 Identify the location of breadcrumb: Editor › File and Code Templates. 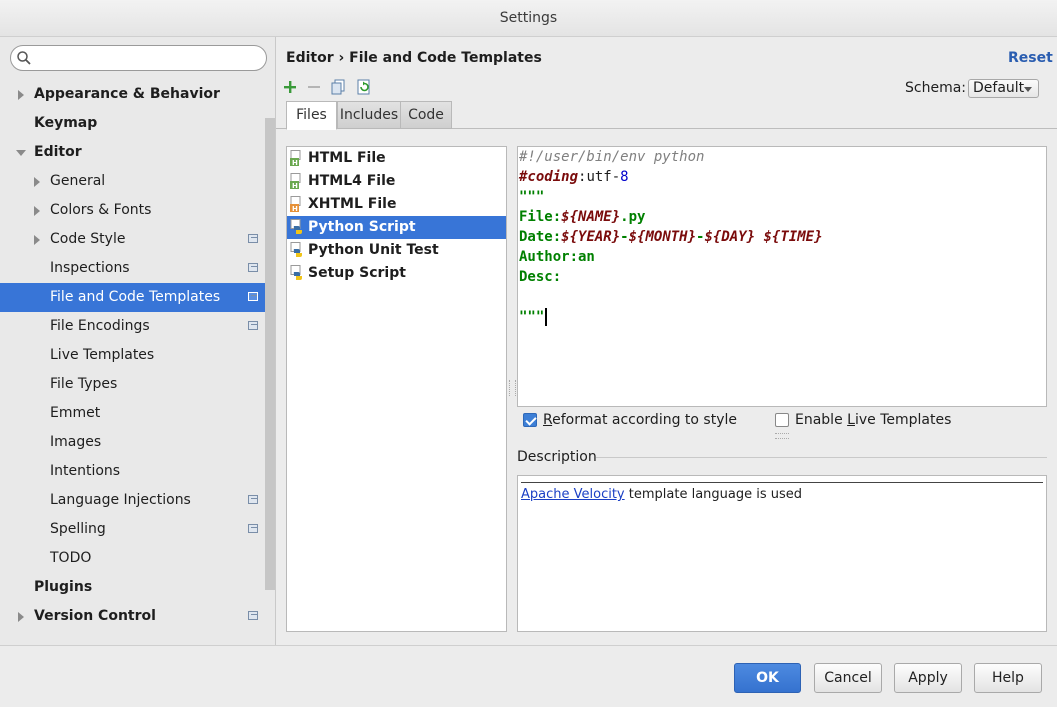
(414, 58).